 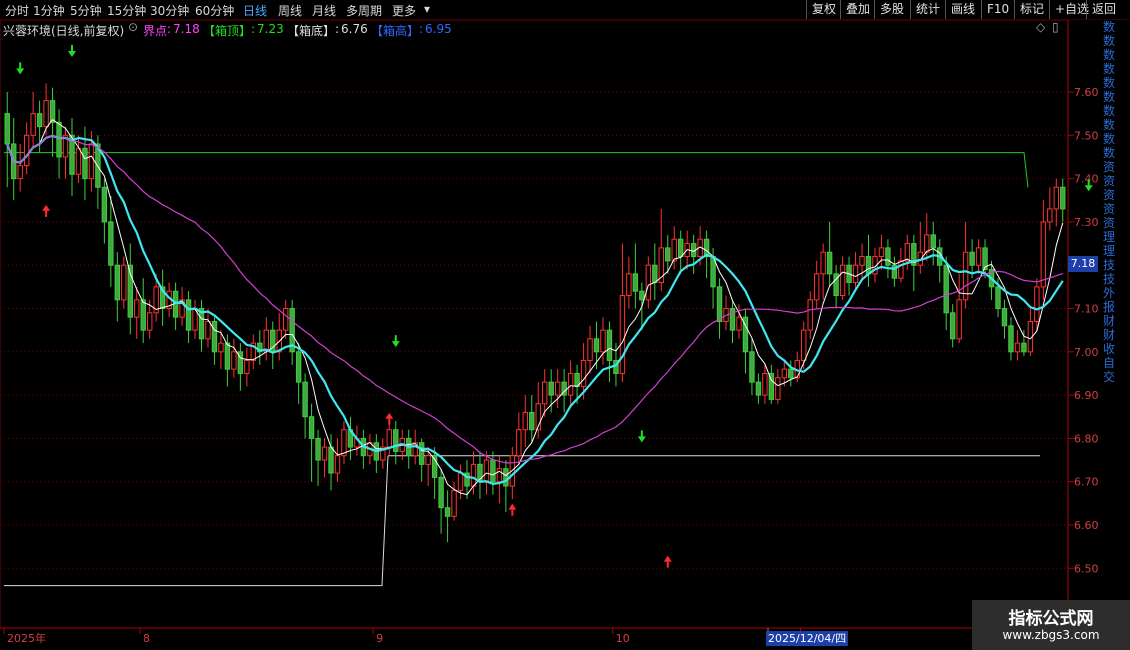 What do you see at coordinates (1113, 307) in the screenshot?
I see `side-tab-char: 报` at bounding box center [1113, 307].